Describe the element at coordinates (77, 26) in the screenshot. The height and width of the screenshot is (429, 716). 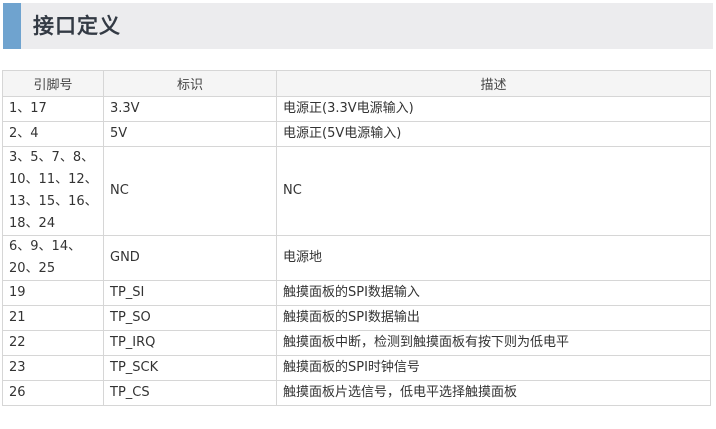
I see `section-title: 接口定义` at that location.